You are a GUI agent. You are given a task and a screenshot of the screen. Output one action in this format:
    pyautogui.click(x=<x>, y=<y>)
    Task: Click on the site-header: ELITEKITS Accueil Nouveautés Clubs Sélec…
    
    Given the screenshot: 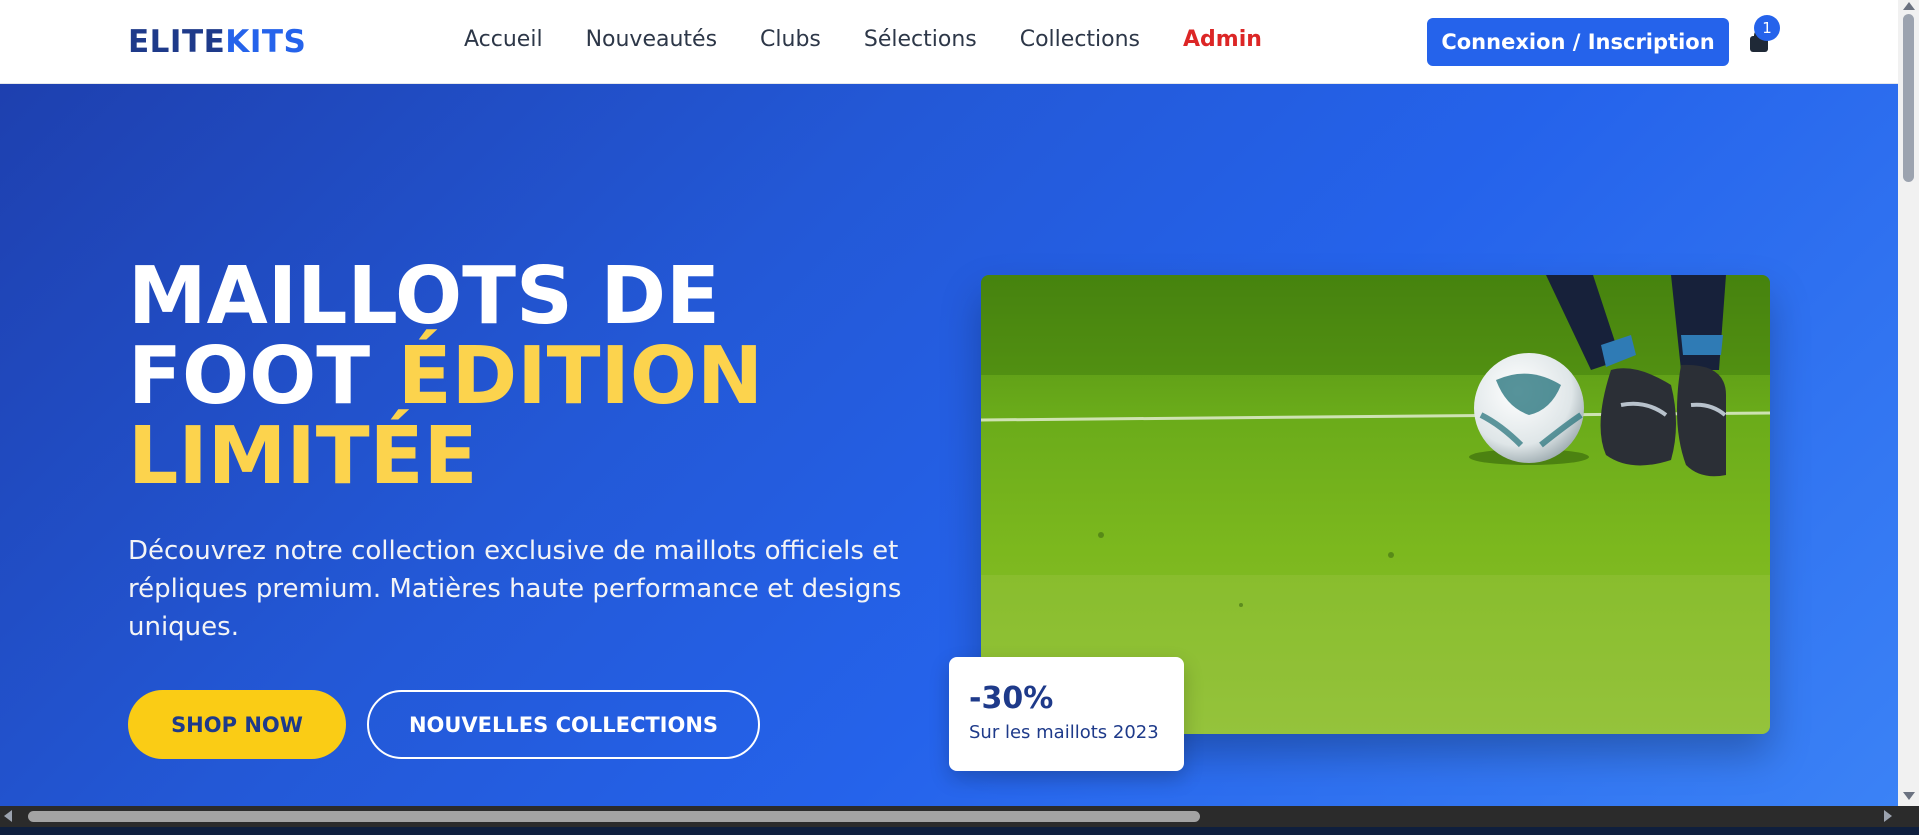 What is the action you would take?
    pyautogui.click(x=949, y=42)
    